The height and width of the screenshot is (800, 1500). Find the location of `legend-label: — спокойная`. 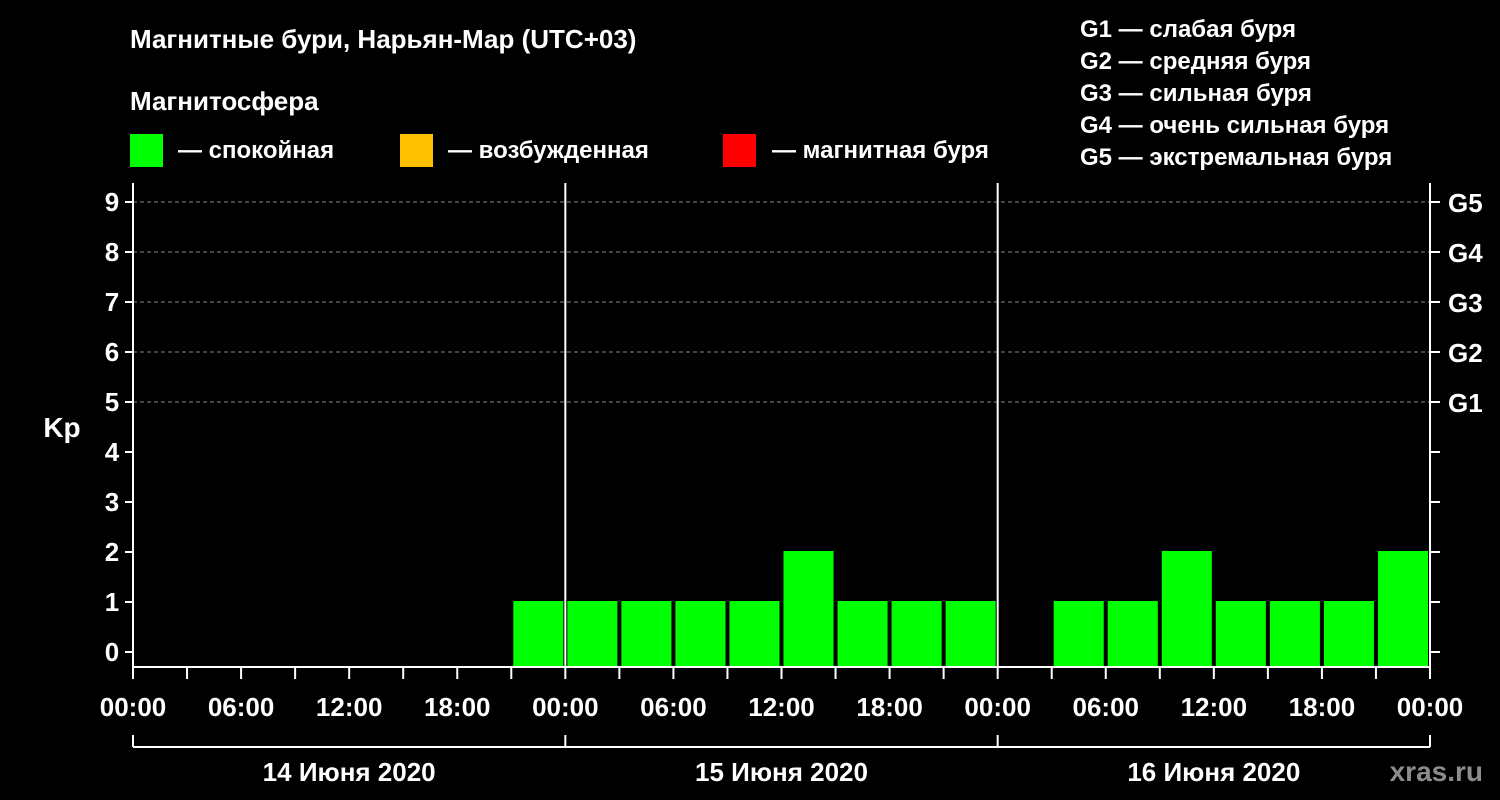

legend-label: — спокойная is located at coordinates (256, 150).